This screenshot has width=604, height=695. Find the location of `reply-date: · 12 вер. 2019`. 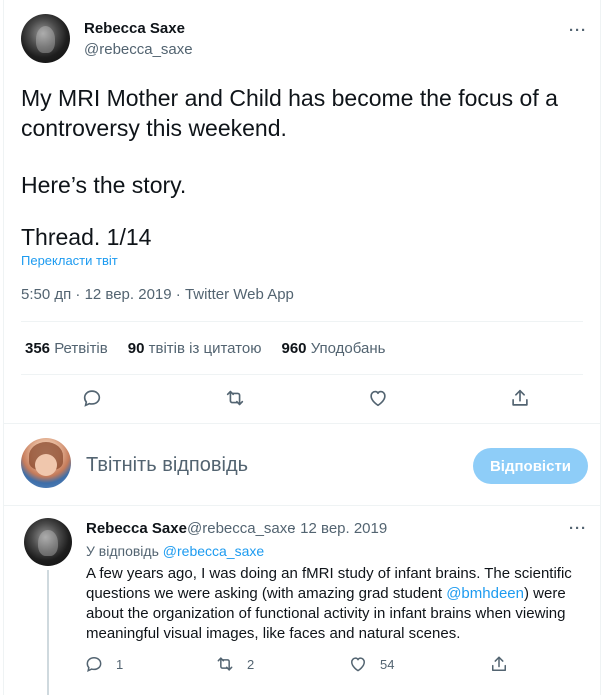

reply-date: · 12 вер. 2019 is located at coordinates (339, 528).